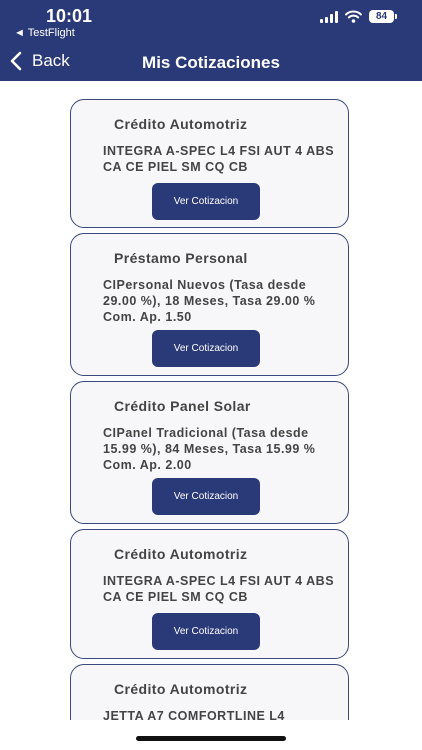 The height and width of the screenshot is (750, 422). Describe the element at coordinates (383, 16) in the screenshot. I see `battery-icon: 84` at that location.